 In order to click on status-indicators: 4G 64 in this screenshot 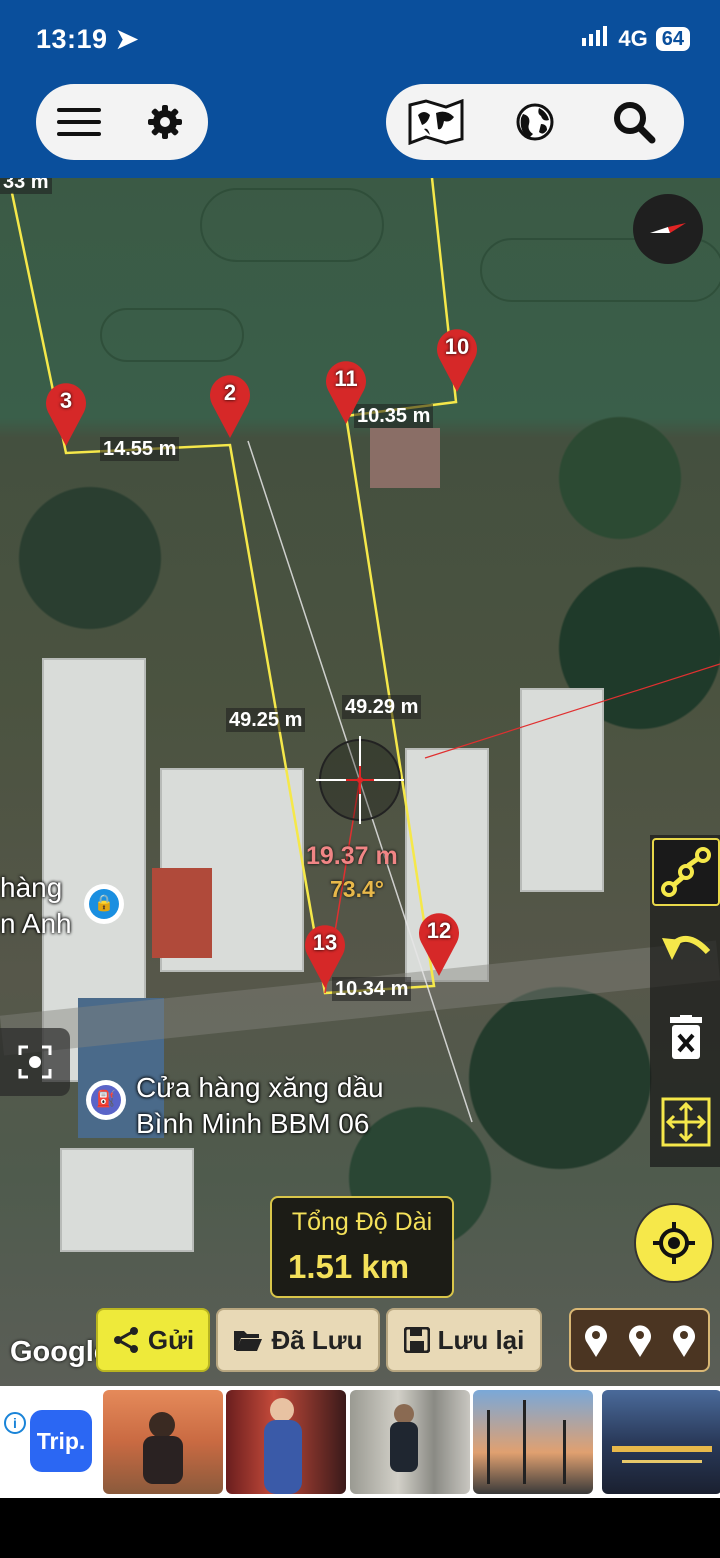, I will do `click(636, 39)`.